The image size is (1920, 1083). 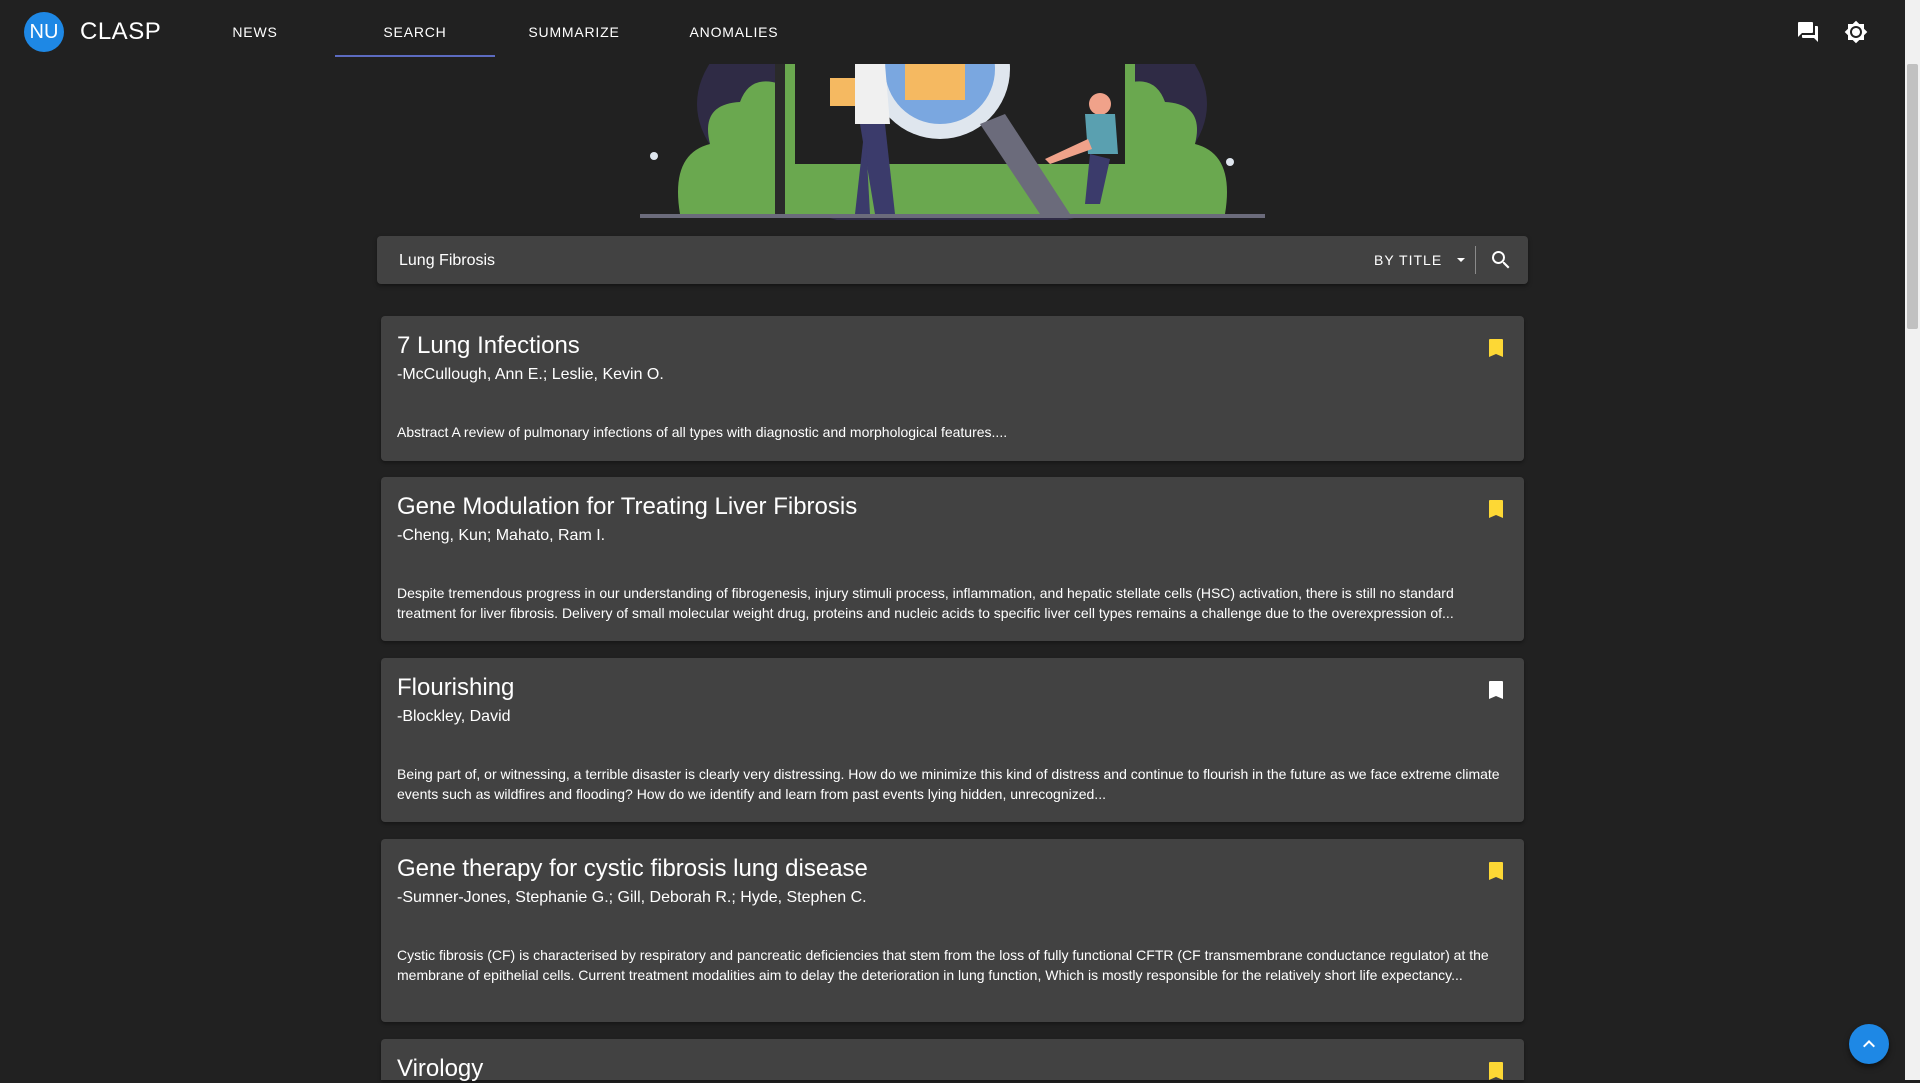 What do you see at coordinates (952, 142) in the screenshot?
I see `search-illustration` at bounding box center [952, 142].